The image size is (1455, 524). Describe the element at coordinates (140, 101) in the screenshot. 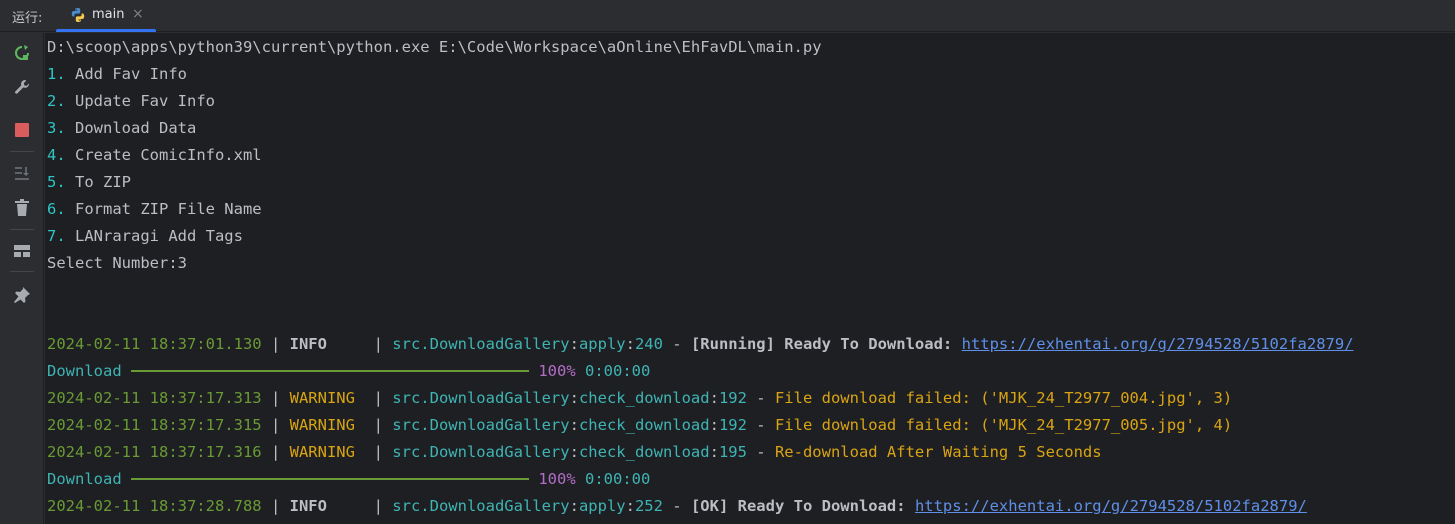

I see `menu-text: Update Fav Info` at that location.